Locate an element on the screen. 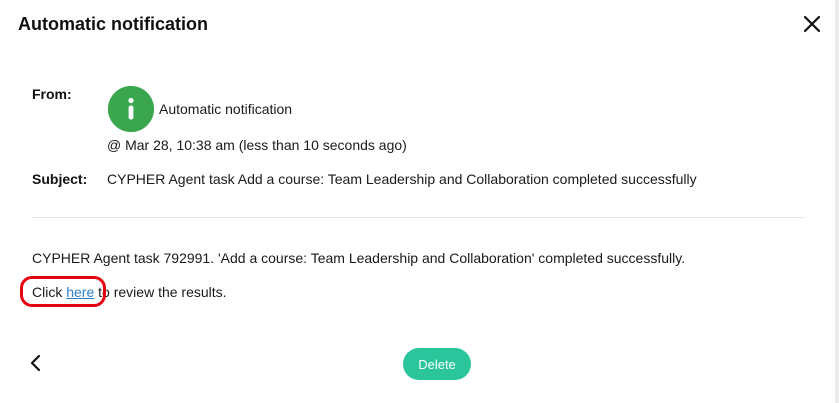 The image size is (839, 403). click-prefix: Click is located at coordinates (49, 292).